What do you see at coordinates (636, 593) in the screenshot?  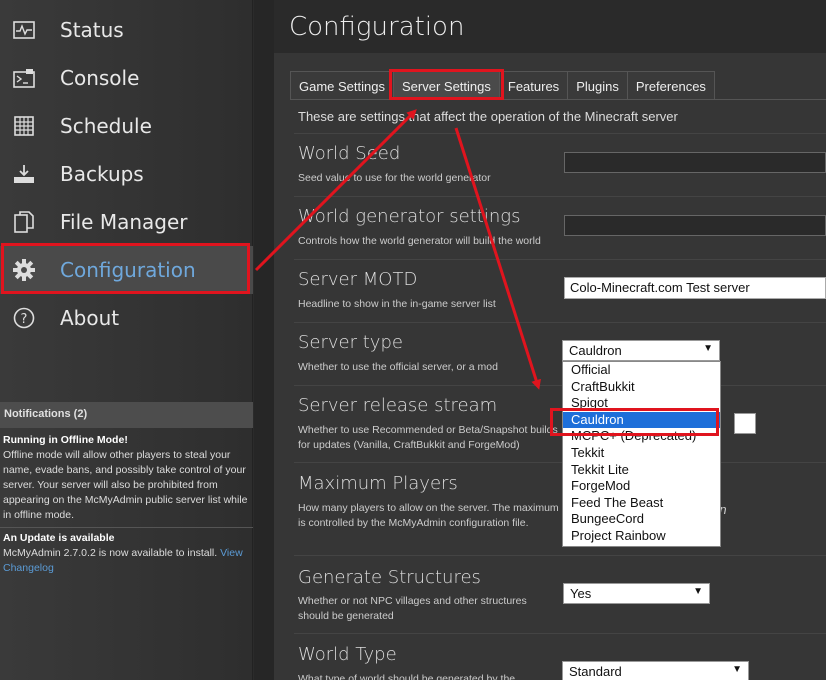 I see `generate-structures-select: Yes ▼` at bounding box center [636, 593].